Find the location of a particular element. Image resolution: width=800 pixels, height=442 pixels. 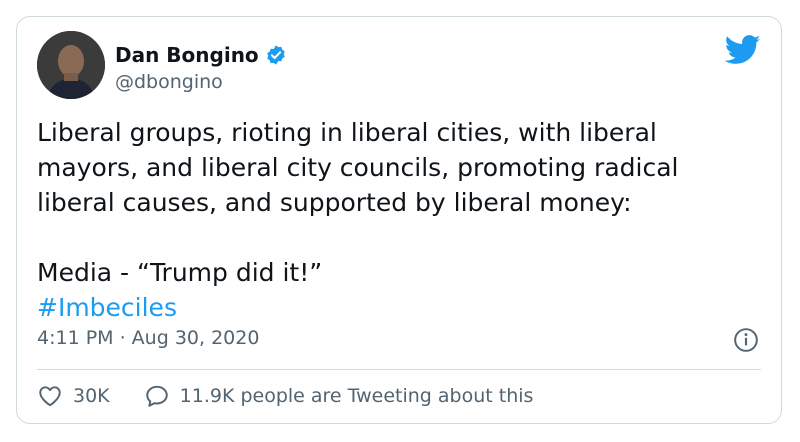

avatar is located at coordinates (71, 65).